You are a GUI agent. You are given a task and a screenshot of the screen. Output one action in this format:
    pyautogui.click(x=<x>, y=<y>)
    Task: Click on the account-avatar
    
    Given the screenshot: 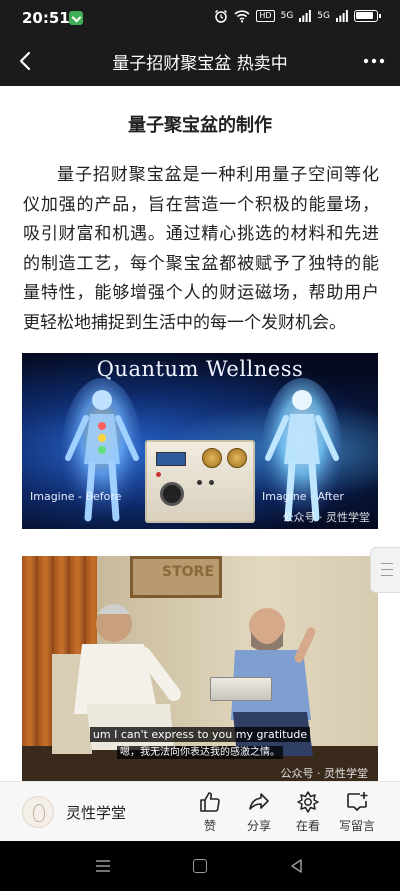 What is the action you would take?
    pyautogui.click(x=38, y=812)
    